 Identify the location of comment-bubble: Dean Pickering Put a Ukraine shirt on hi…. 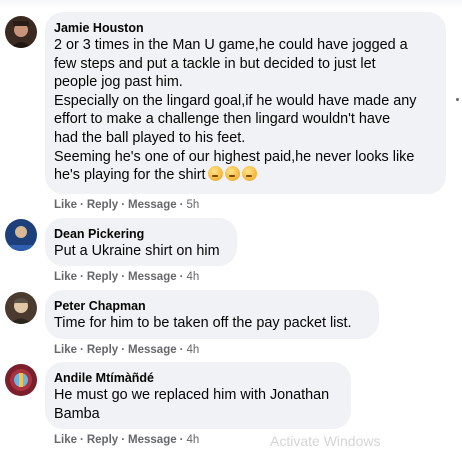
(141, 242).